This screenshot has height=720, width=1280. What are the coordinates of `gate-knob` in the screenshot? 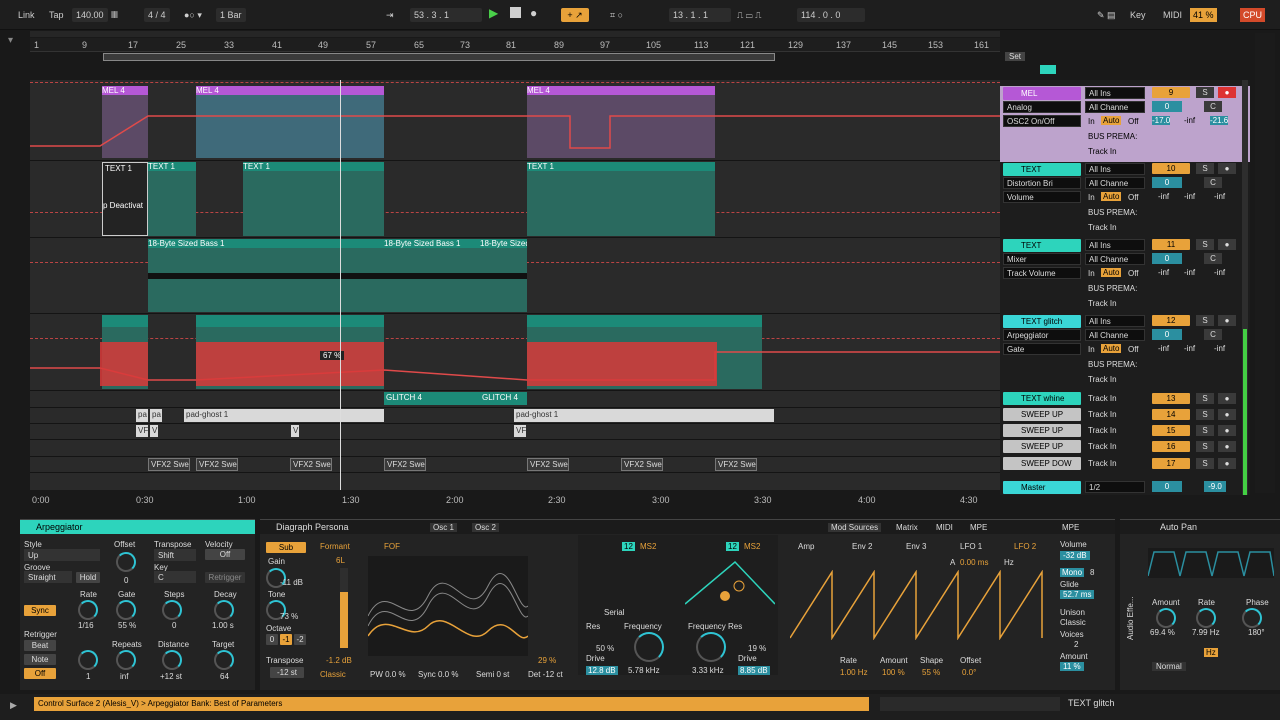 It's located at (126, 610).